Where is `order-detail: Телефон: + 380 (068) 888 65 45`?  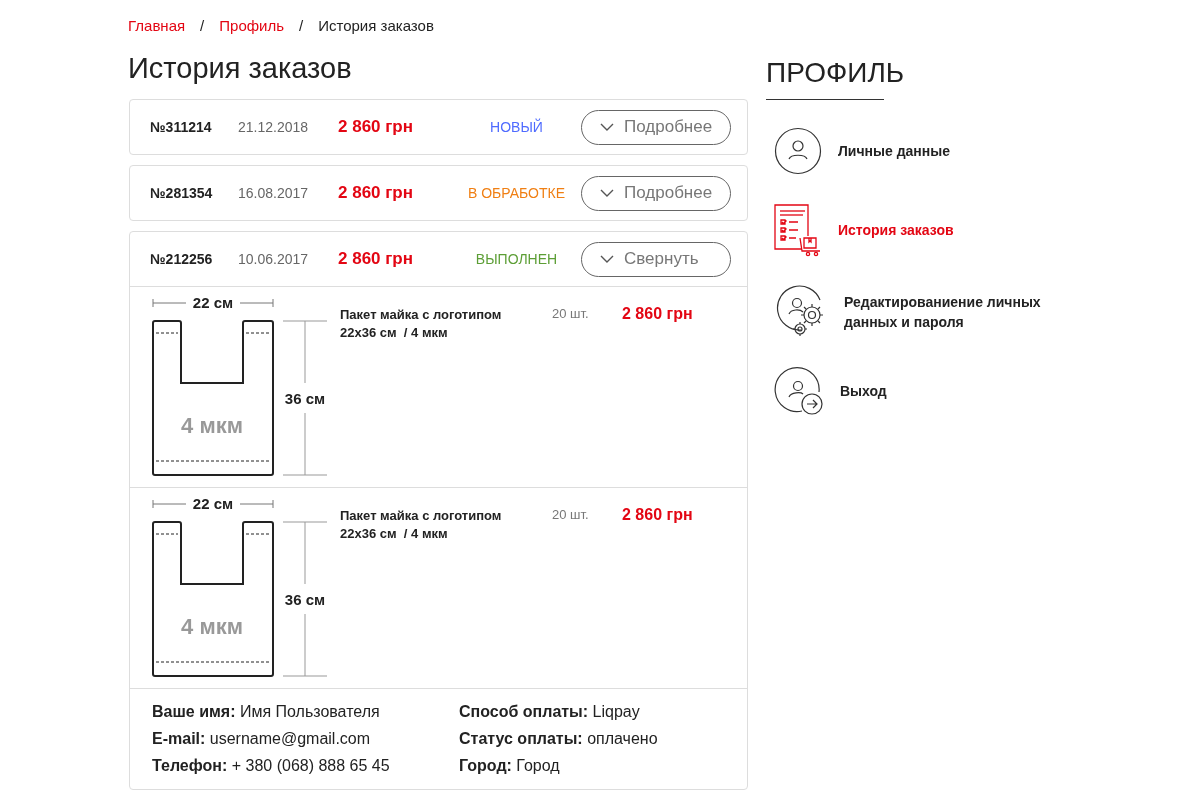 order-detail: Телефон: + 380 (068) 888 65 45 is located at coordinates (271, 766).